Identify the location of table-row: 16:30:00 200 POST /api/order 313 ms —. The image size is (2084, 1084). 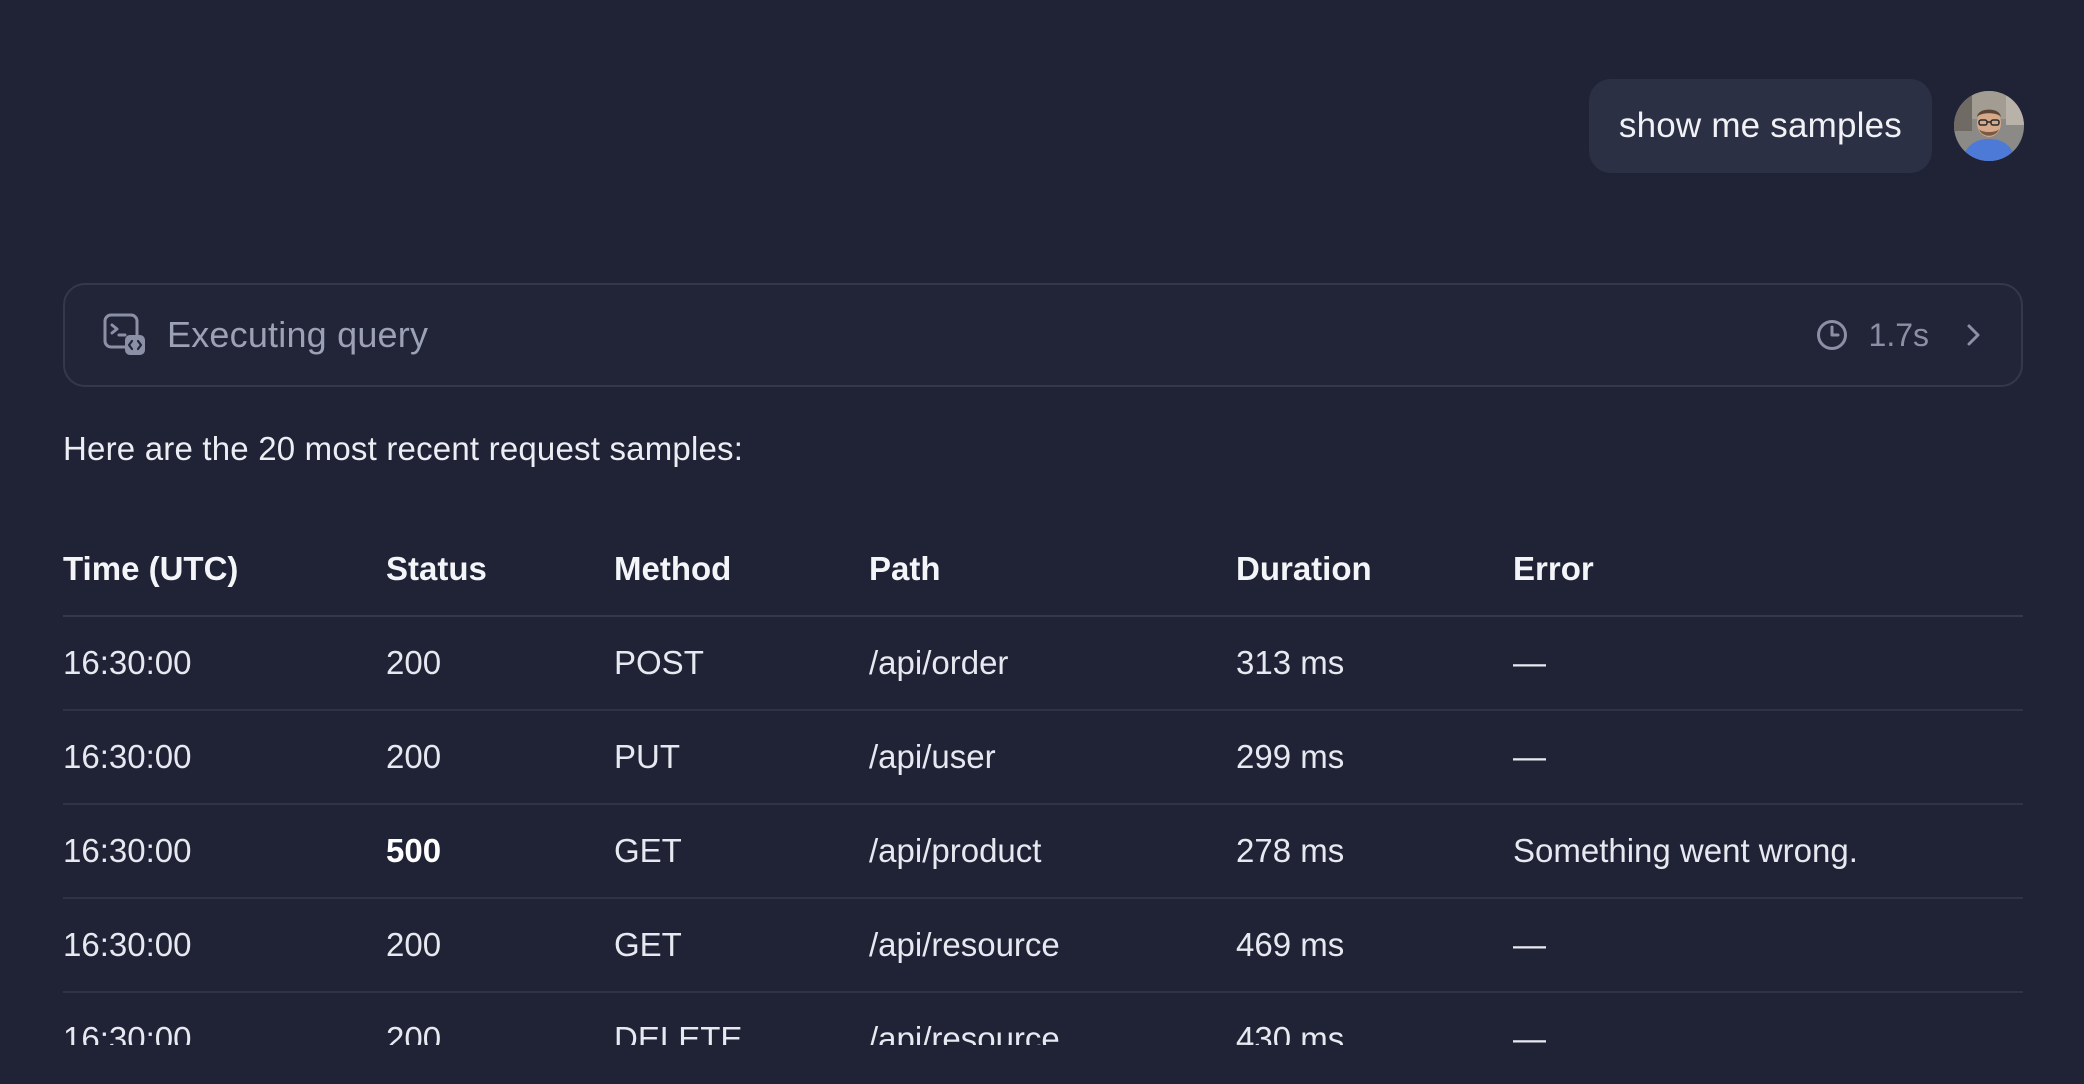
(1043, 663).